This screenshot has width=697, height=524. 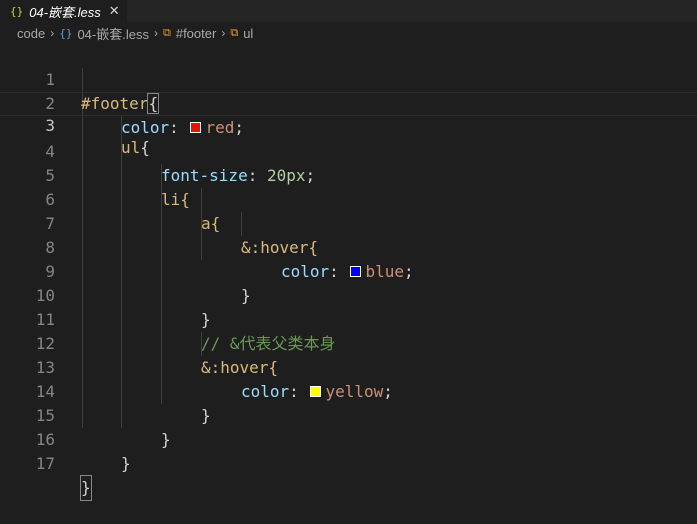 I want to click on code-line: 16 }, so click(x=348, y=438).